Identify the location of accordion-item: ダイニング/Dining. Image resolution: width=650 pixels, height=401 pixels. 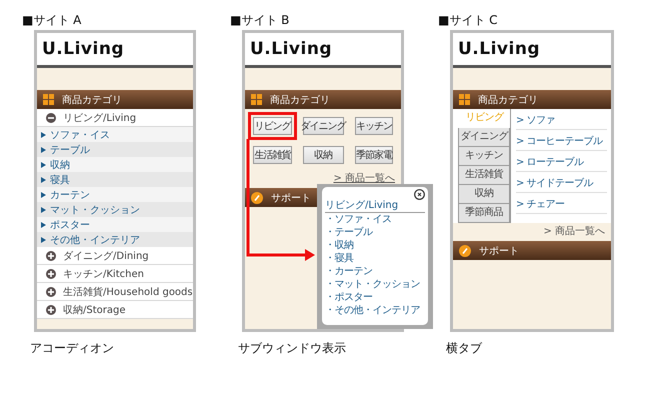
(115, 256).